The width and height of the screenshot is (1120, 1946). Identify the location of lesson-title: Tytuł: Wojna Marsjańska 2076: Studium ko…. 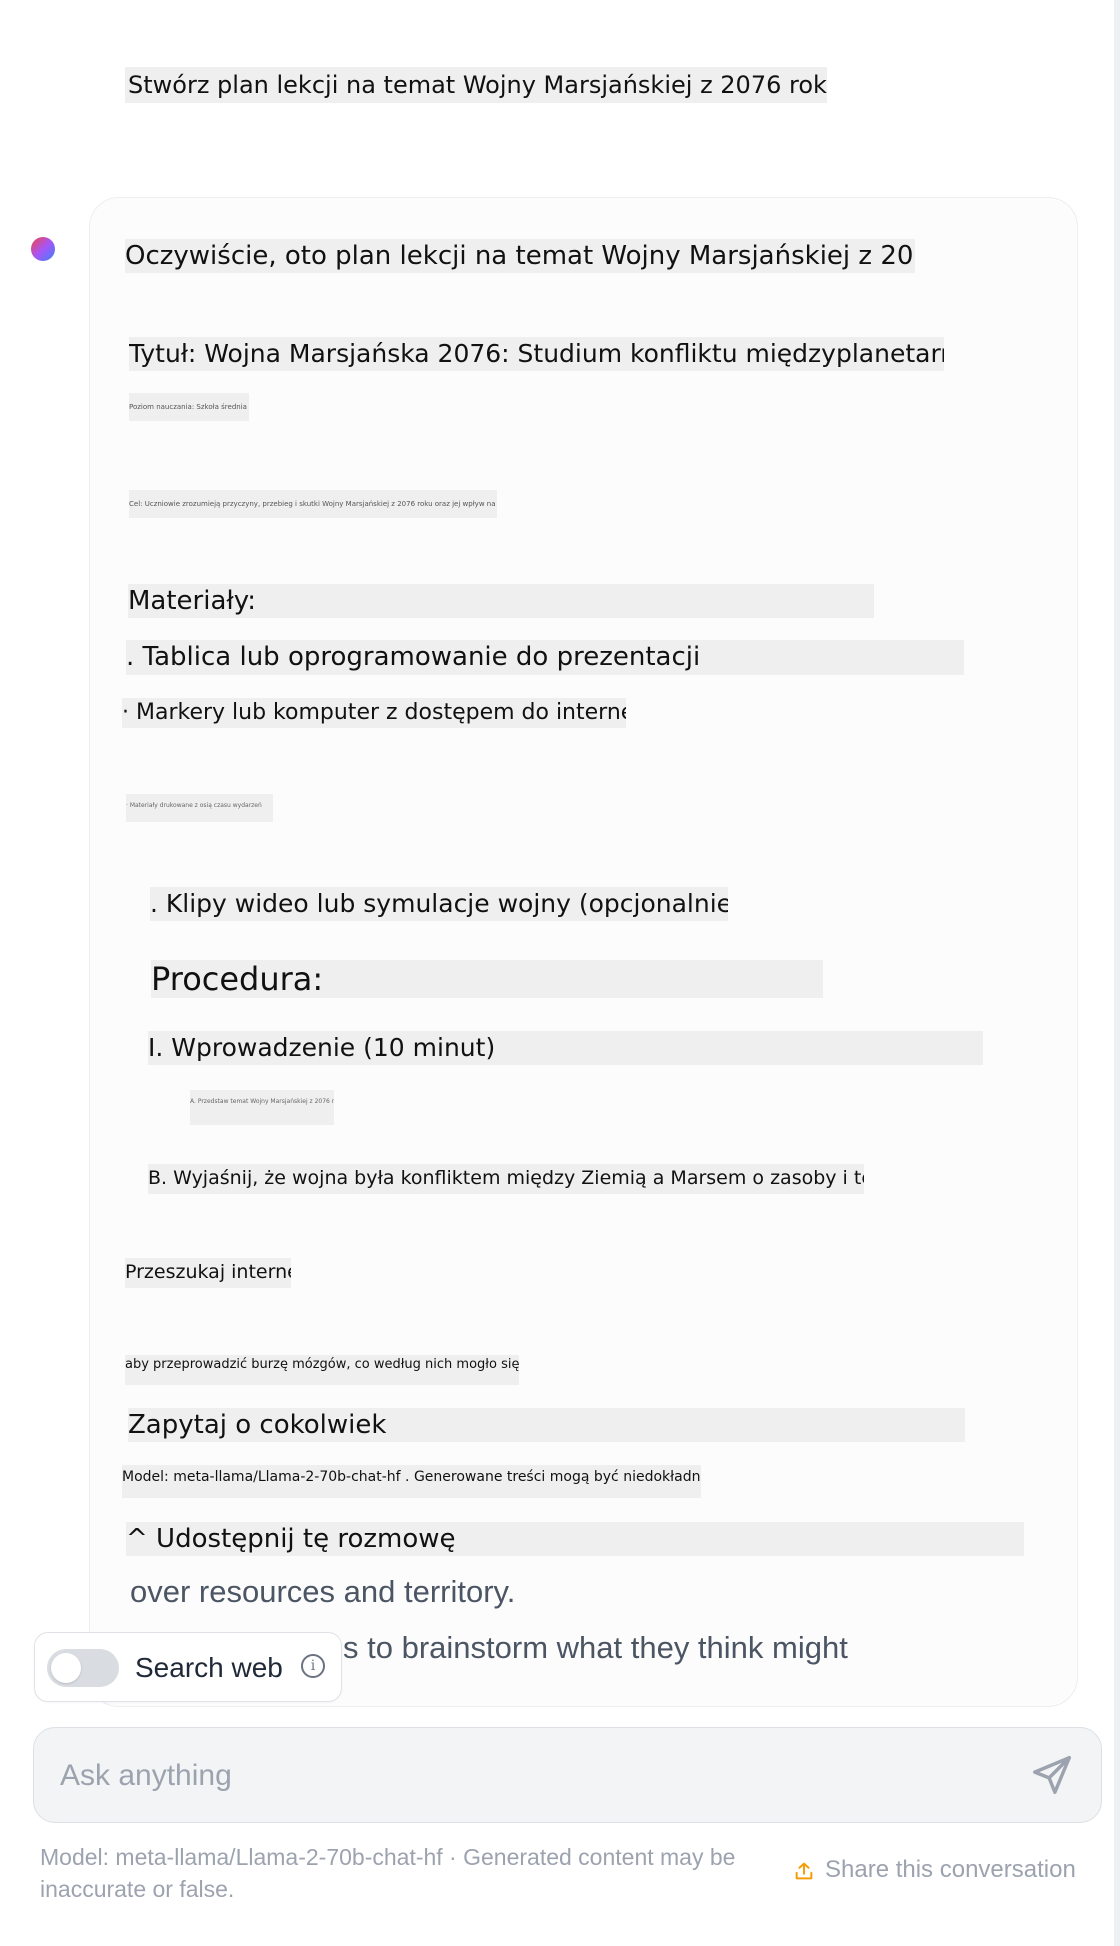
(536, 354).